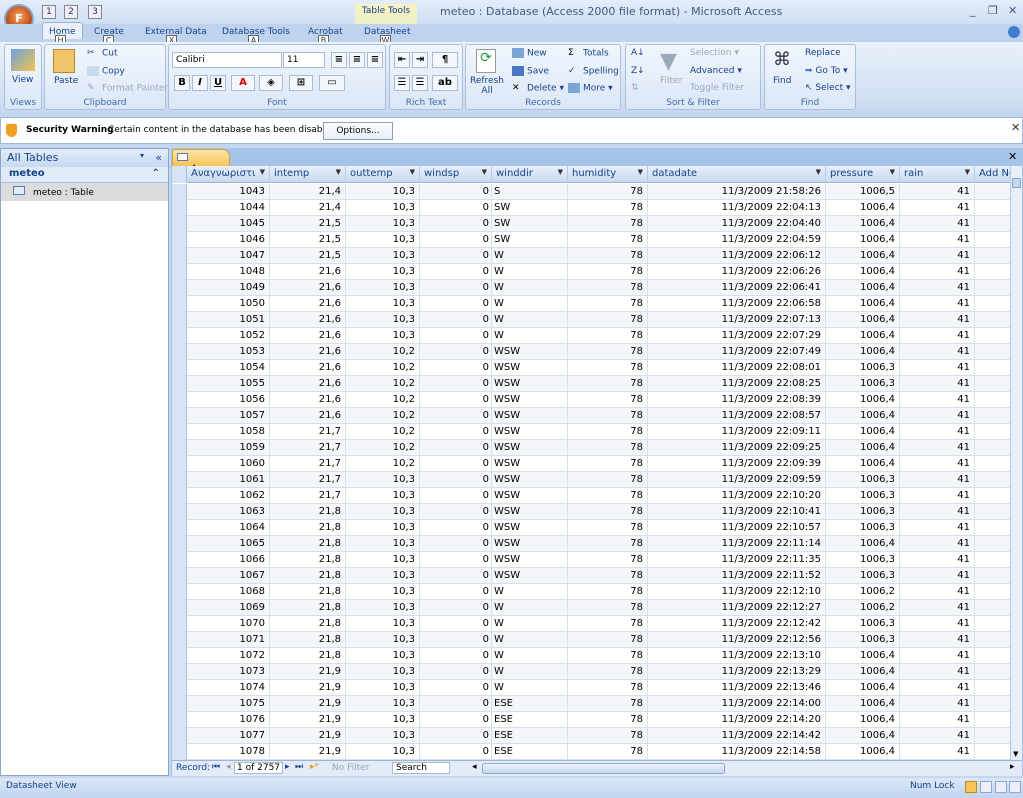 The width and height of the screenshot is (1023, 798). I want to click on advanced-button: Advanced ▾, so click(716, 71).